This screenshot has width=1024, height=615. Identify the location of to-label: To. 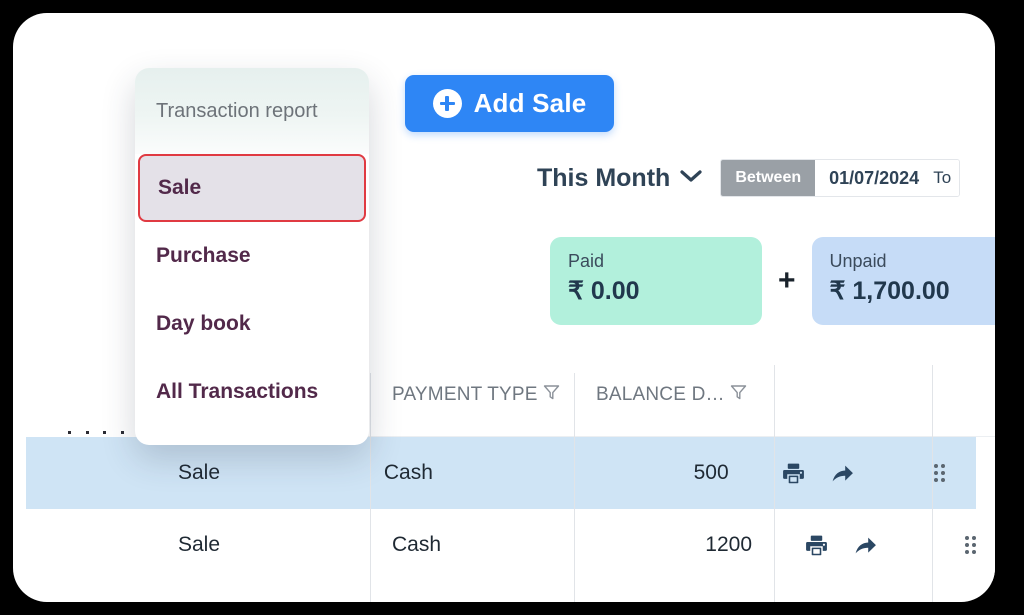
(946, 178).